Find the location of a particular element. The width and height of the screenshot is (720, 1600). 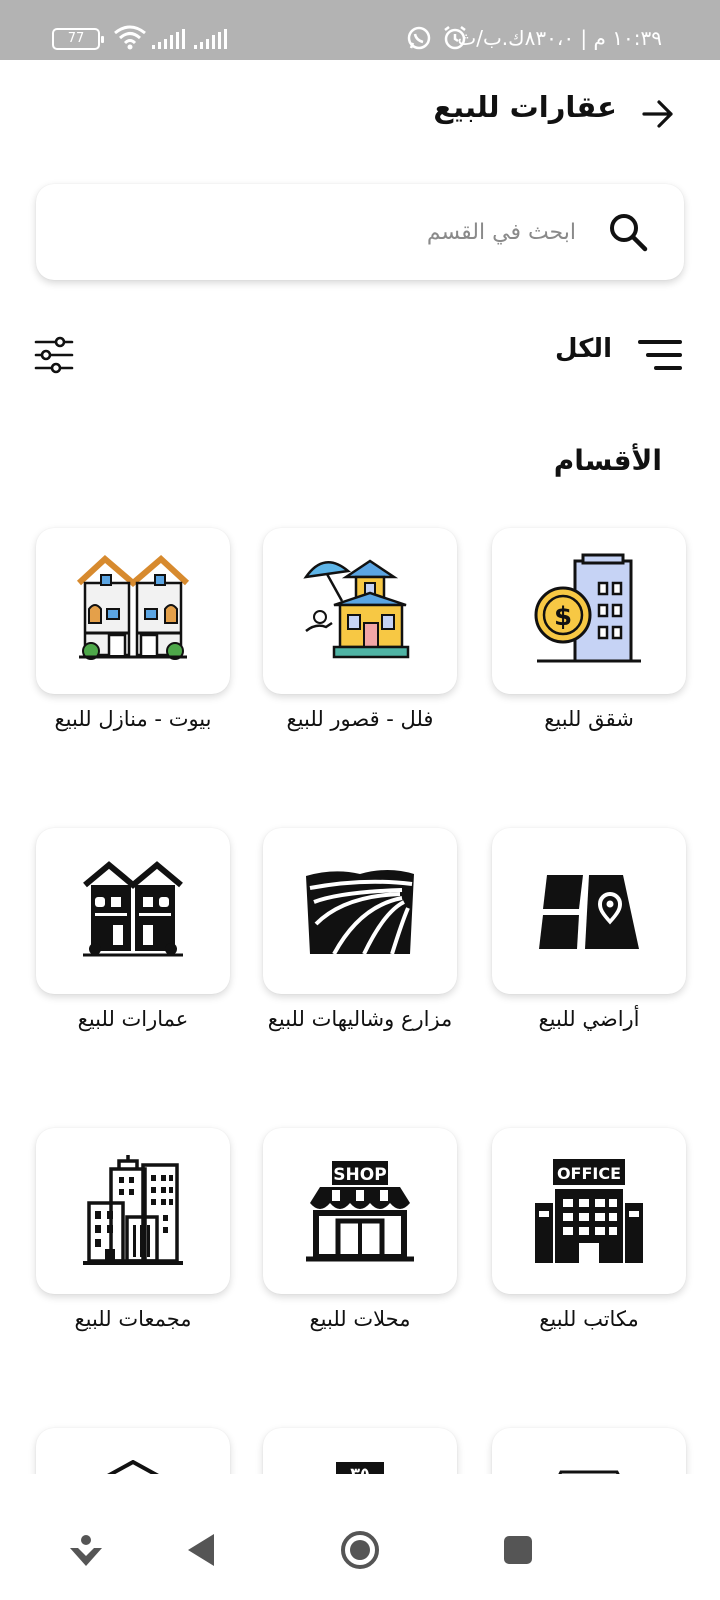

apartment-building-dollar-icon: $ is located at coordinates (587, 608).